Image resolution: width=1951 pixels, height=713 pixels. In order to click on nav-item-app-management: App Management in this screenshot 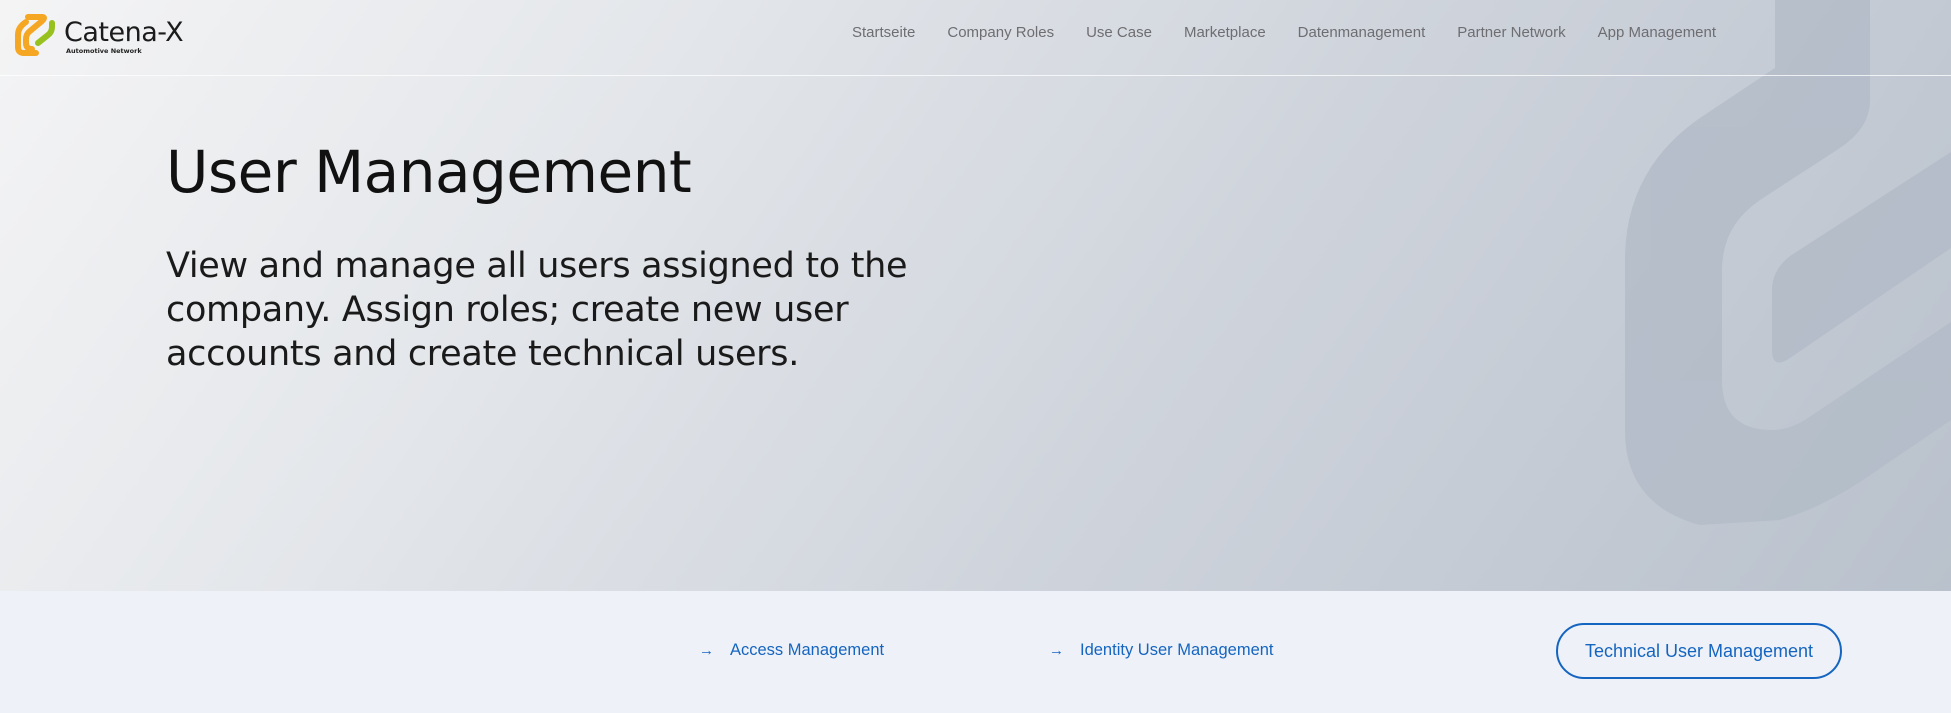, I will do `click(1657, 32)`.